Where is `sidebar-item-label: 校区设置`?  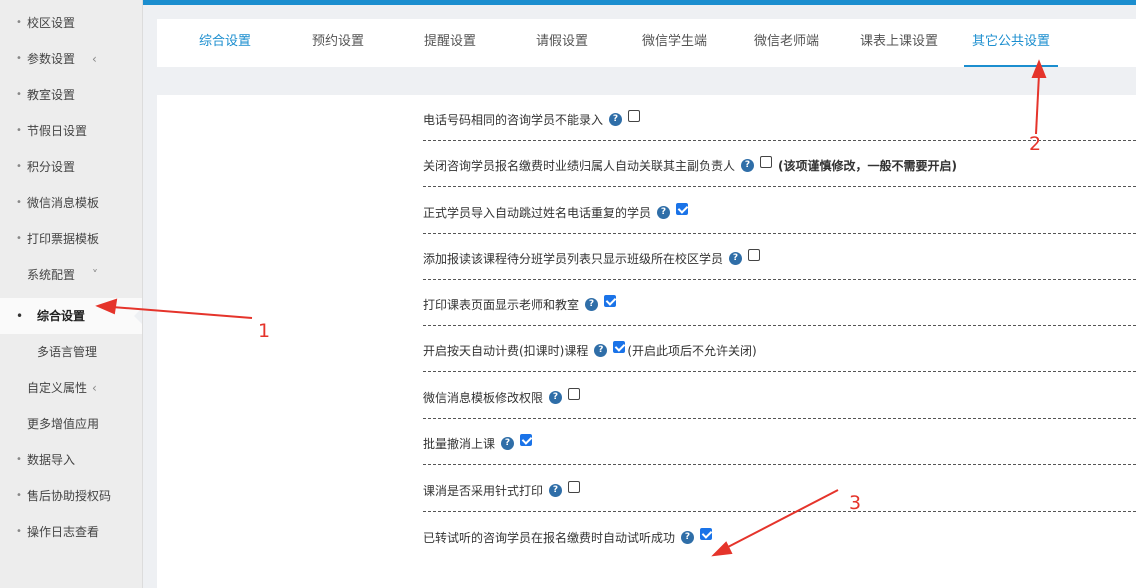 sidebar-item-label: 校区设置 is located at coordinates (51, 23).